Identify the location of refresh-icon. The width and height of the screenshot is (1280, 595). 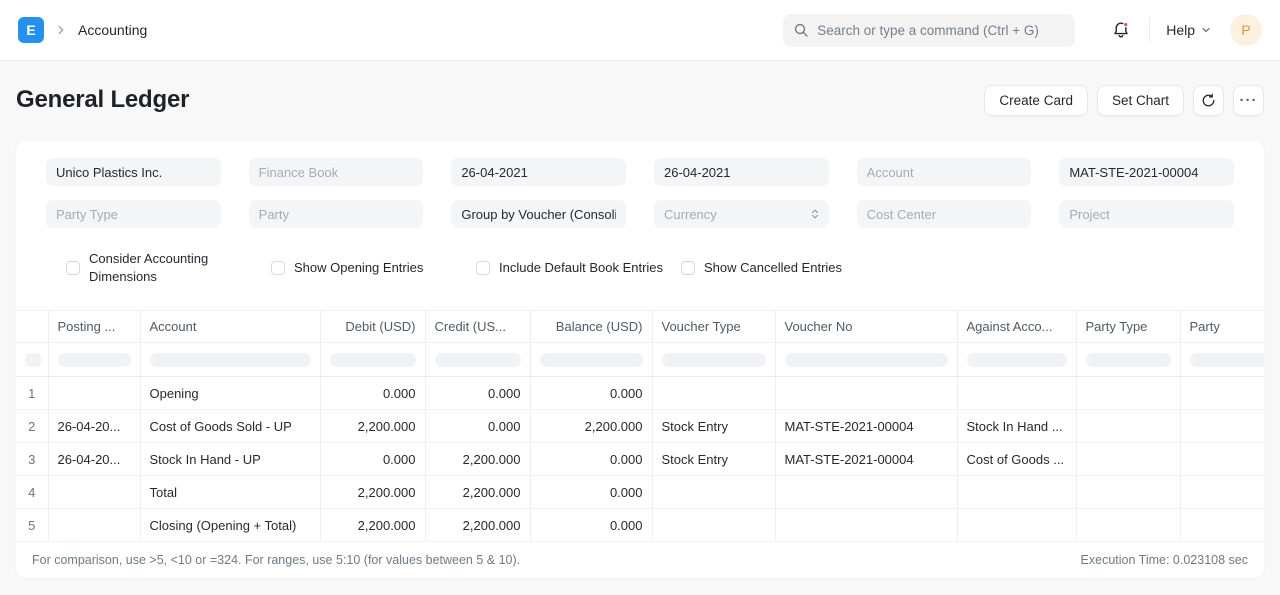
(1208, 100).